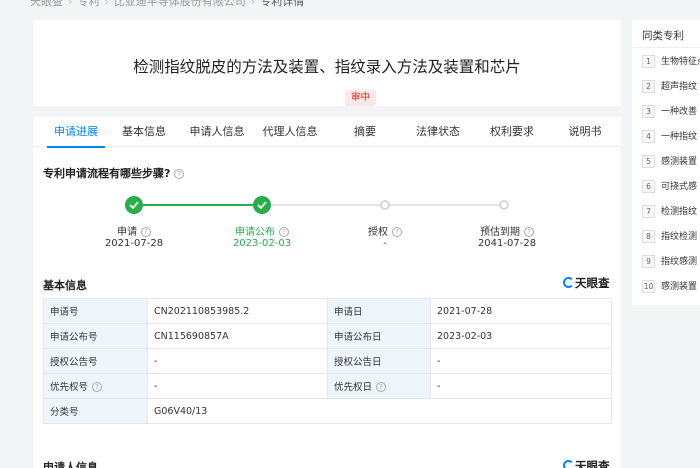  Describe the element at coordinates (438, 132) in the screenshot. I see `tab-legal-status: 法律状态` at that location.